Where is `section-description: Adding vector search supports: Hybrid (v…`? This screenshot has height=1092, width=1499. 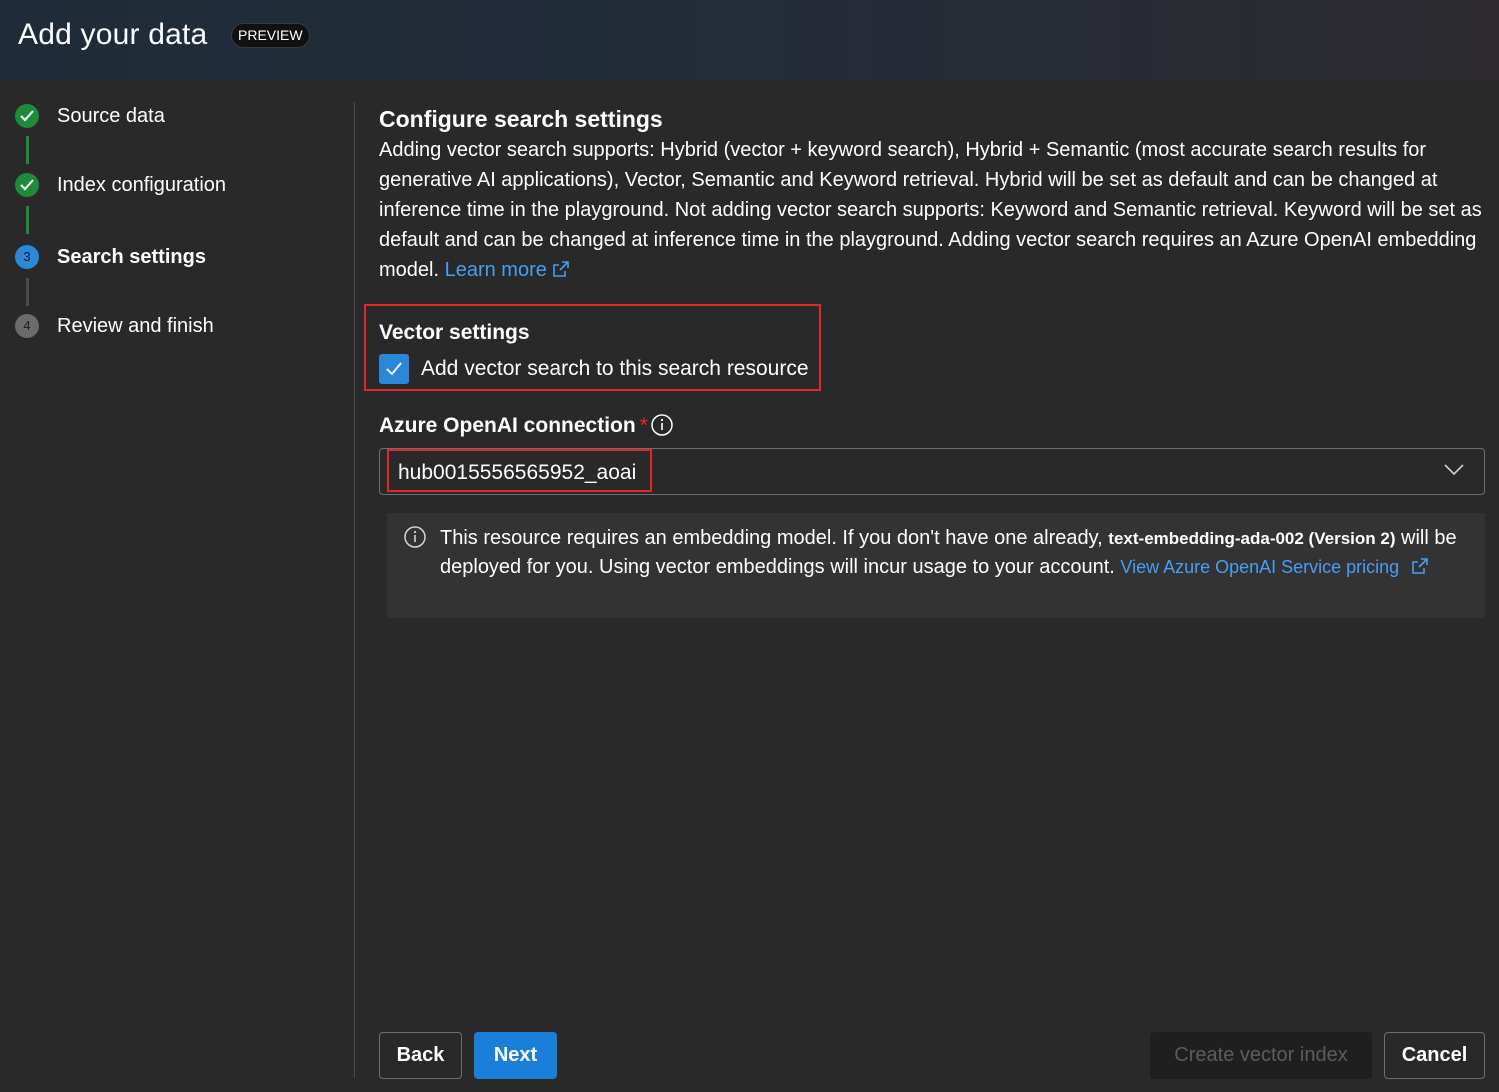 section-description: Adding vector search supports: Hybrid (v… is located at coordinates (932, 210).